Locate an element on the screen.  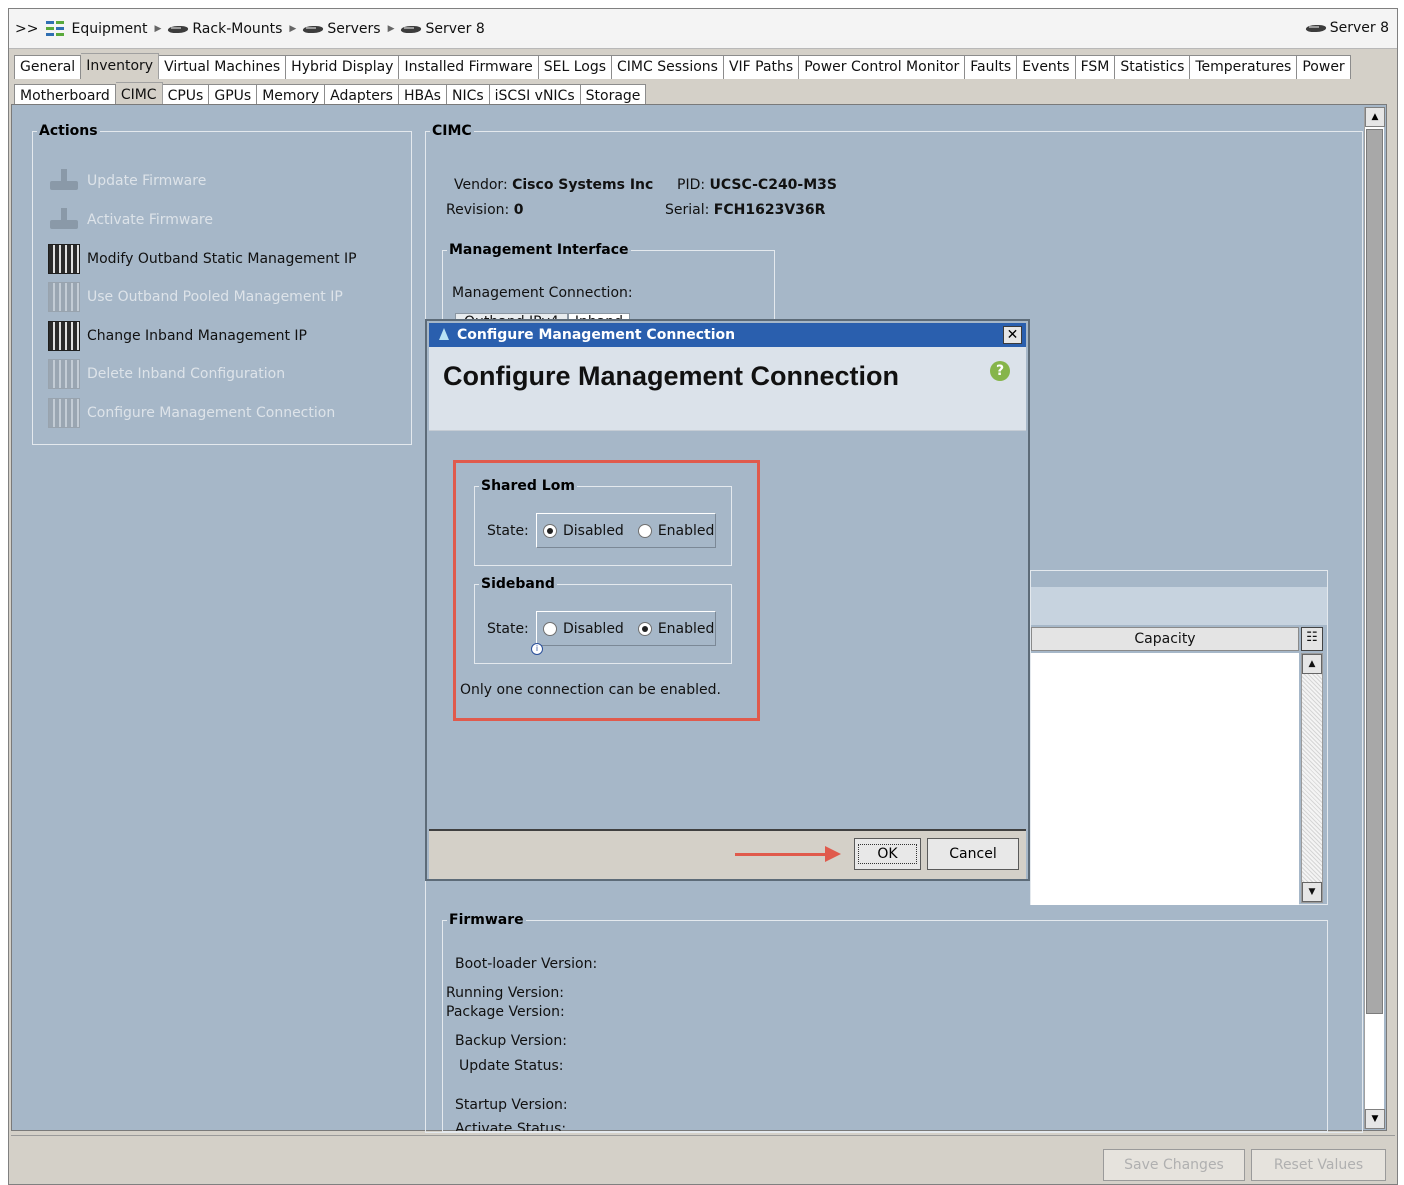
main-scrollbar: ▲ ▼ is located at coordinates (1374, 618).